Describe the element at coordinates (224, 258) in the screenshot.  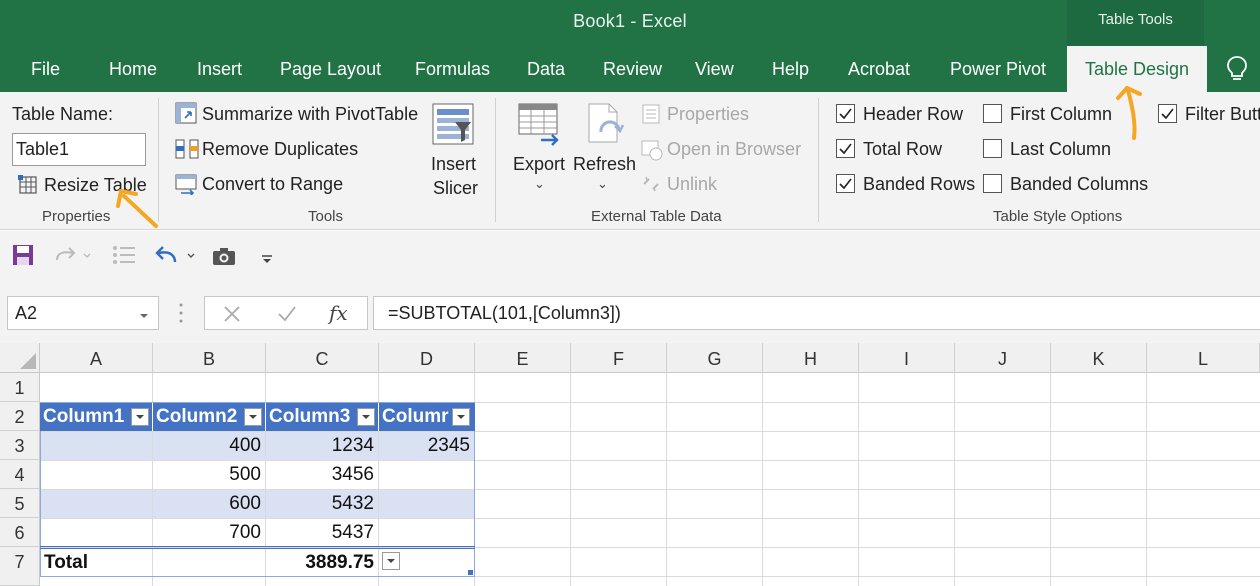
I see `camera-icon` at that location.